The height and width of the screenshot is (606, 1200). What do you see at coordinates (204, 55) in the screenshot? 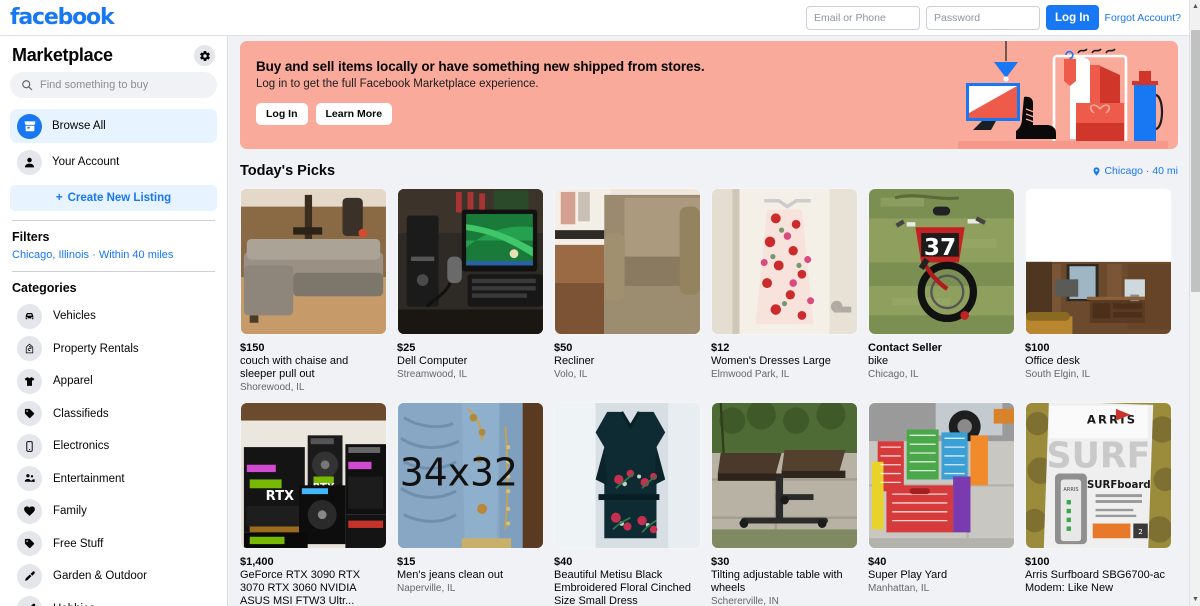
I see `gear-icon` at bounding box center [204, 55].